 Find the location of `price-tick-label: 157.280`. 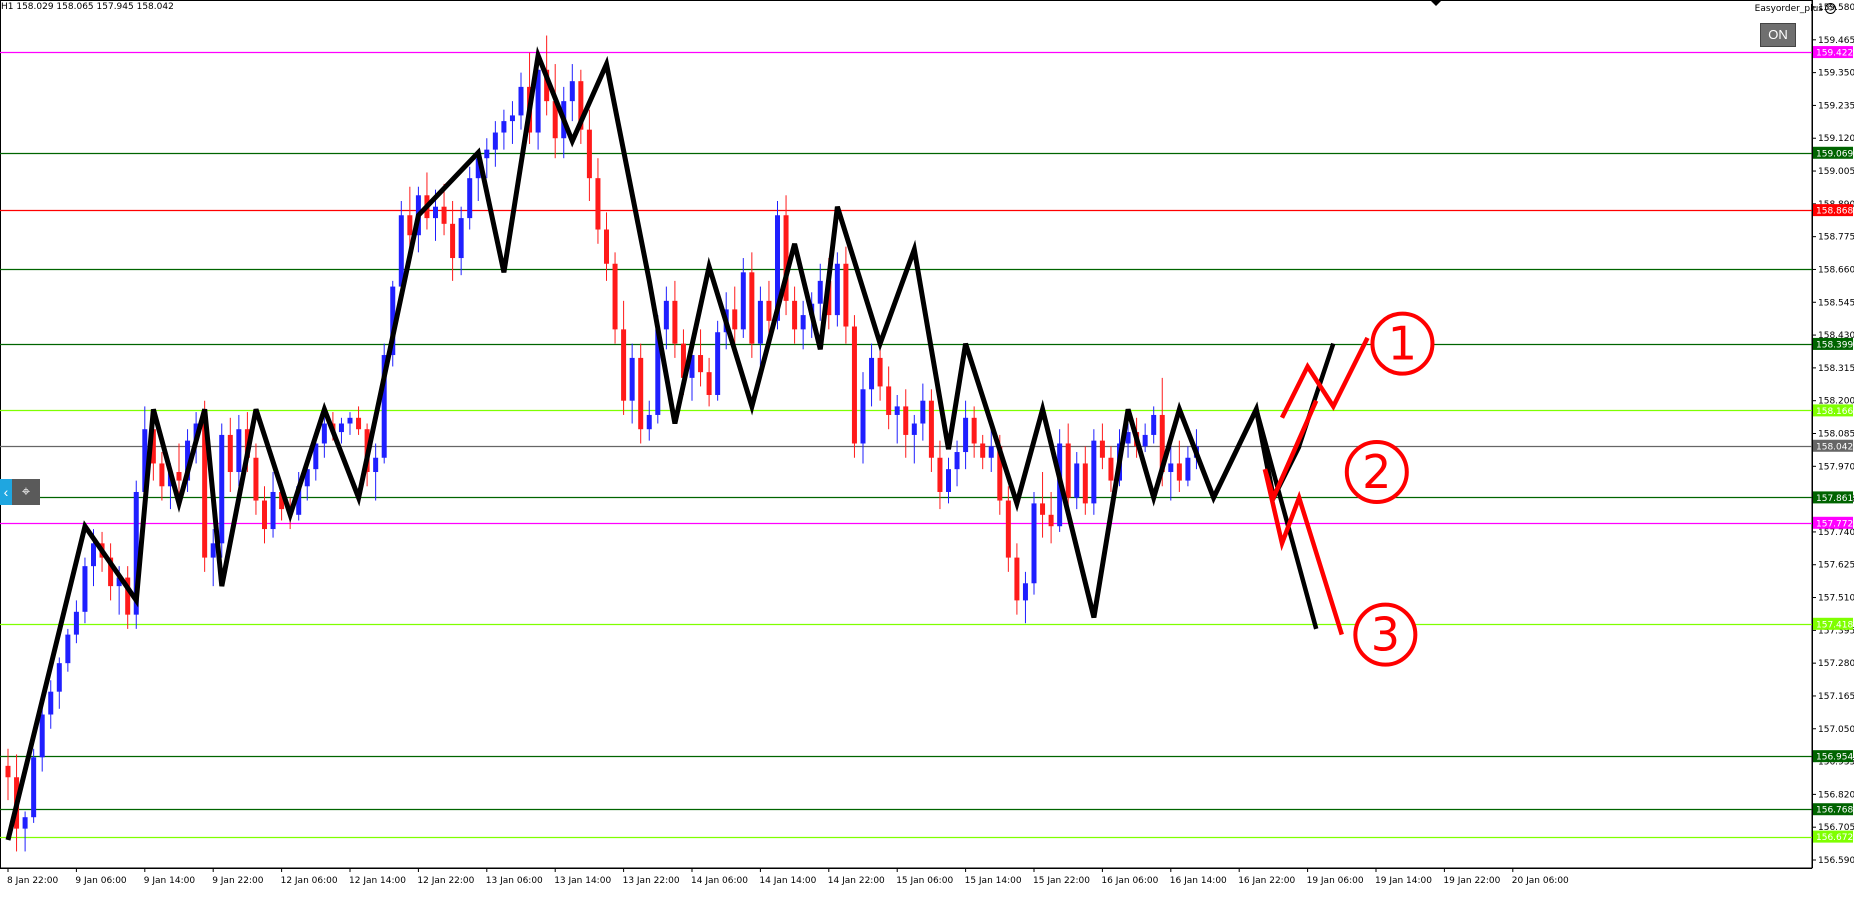

price-tick-label: 157.280 is located at coordinates (1836, 664).